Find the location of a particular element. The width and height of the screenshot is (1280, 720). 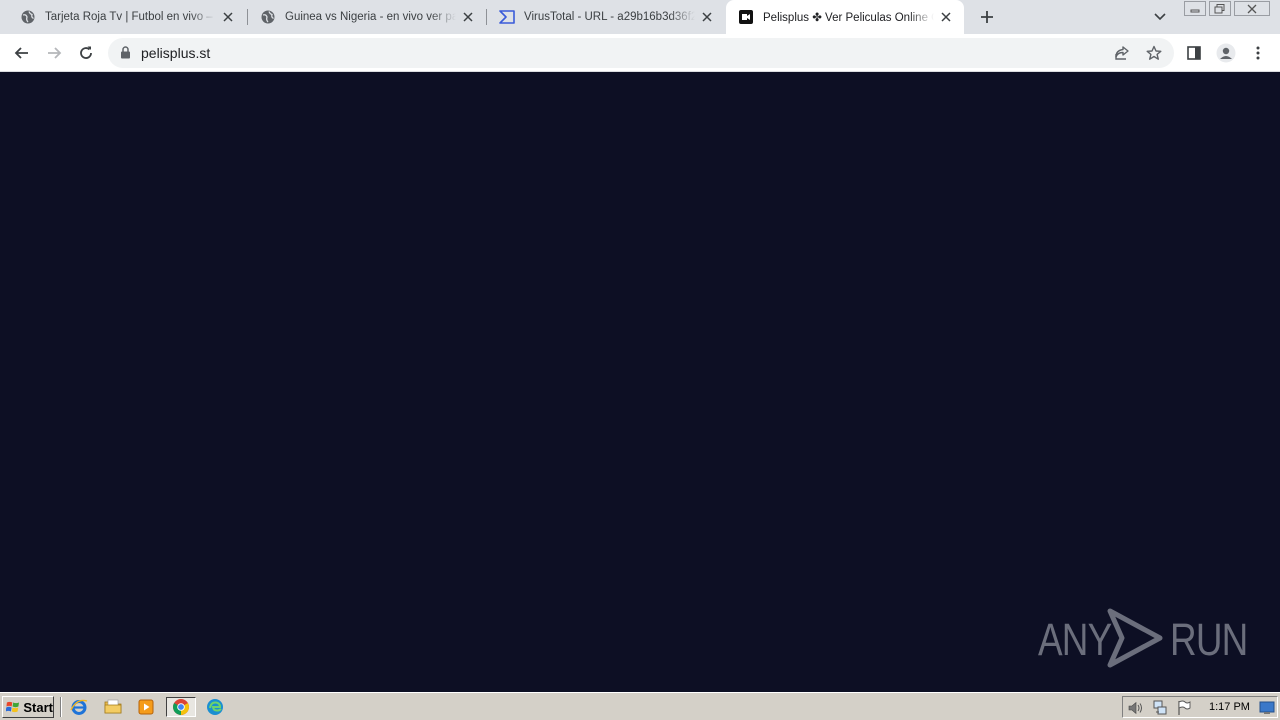

media-player-icon is located at coordinates (146, 707).